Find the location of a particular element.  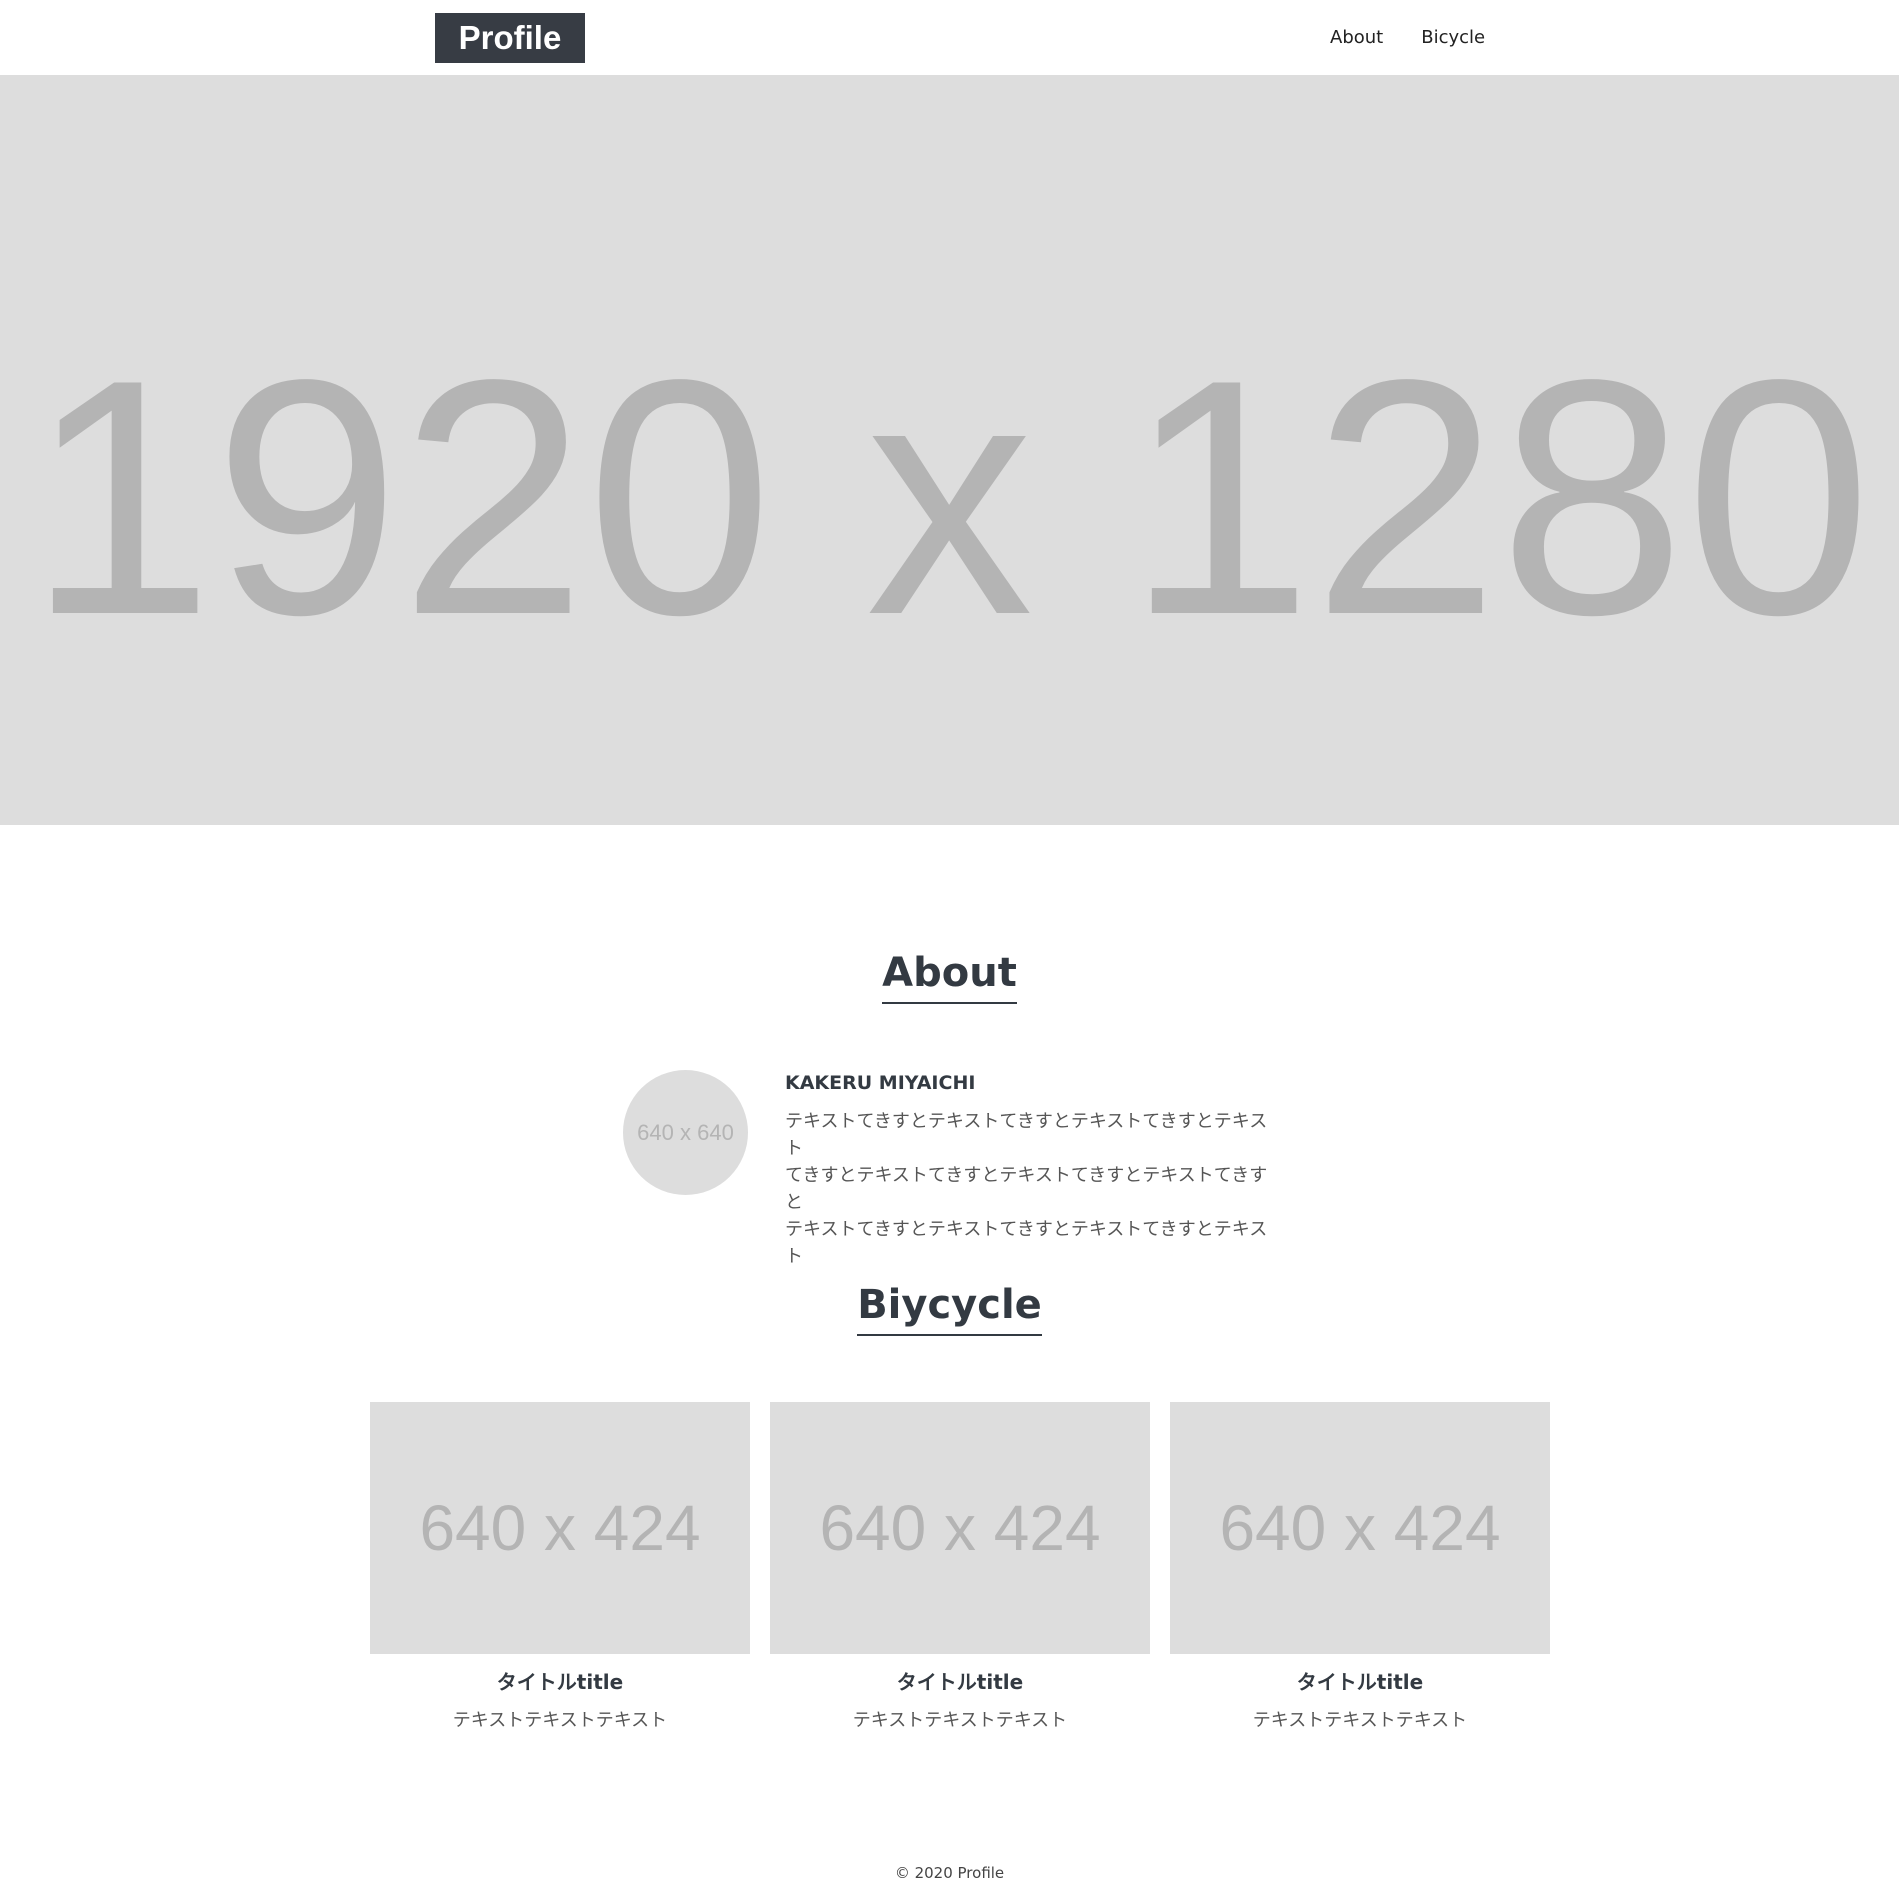

site-header: Profile About Bicycle is located at coordinates (949, 37).